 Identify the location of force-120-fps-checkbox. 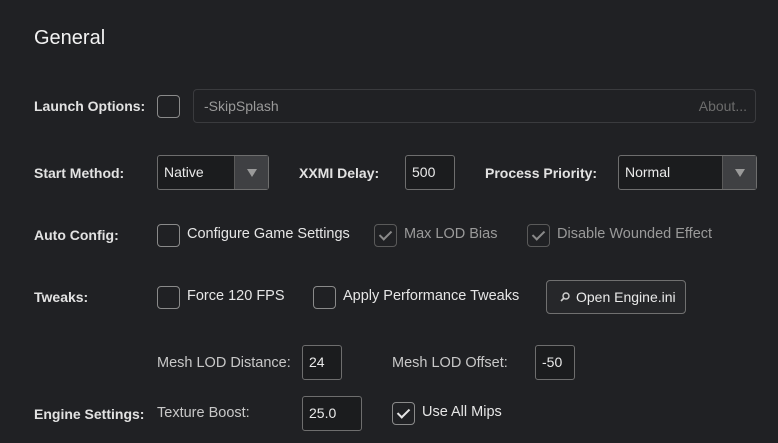
(168, 297).